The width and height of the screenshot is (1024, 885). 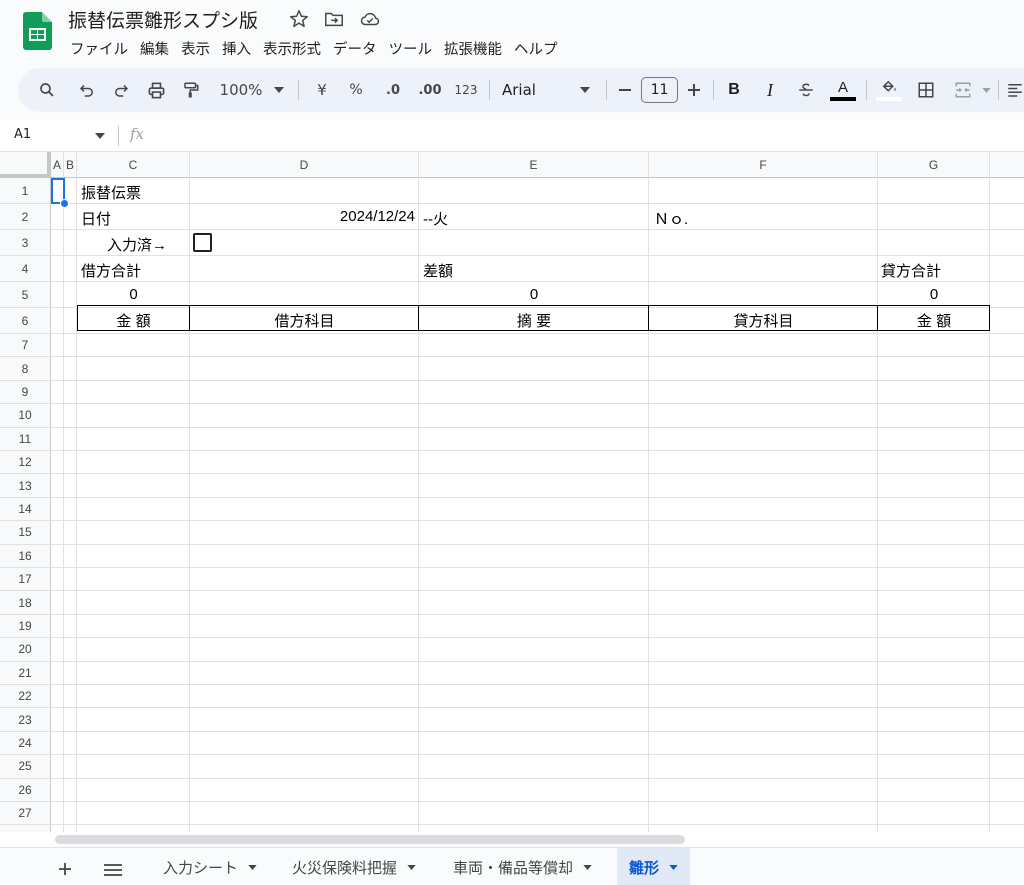 What do you see at coordinates (466, 90) in the screenshot?
I see `more-formats-button: 123` at bounding box center [466, 90].